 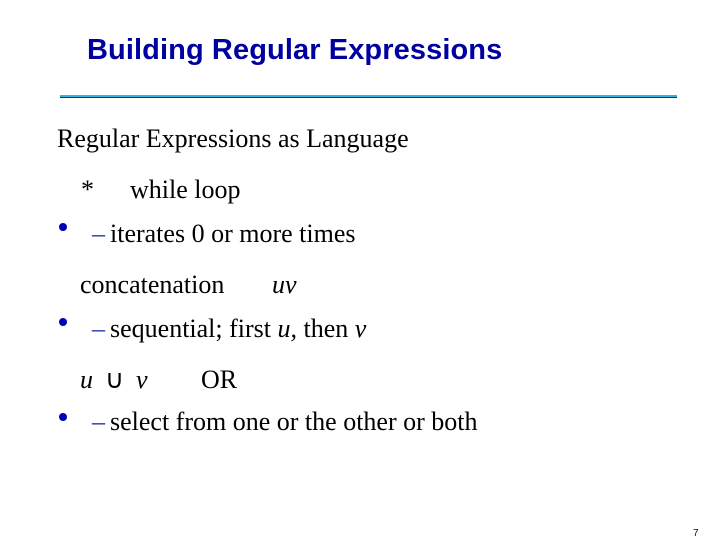 I want to click on union-operator-icon: ∪, so click(x=115, y=379).